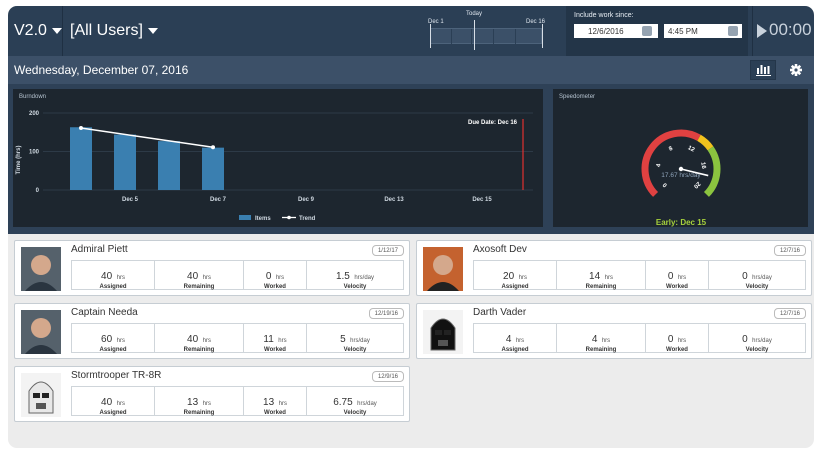  I want to click on timer-button: 00:00, so click(783, 31).